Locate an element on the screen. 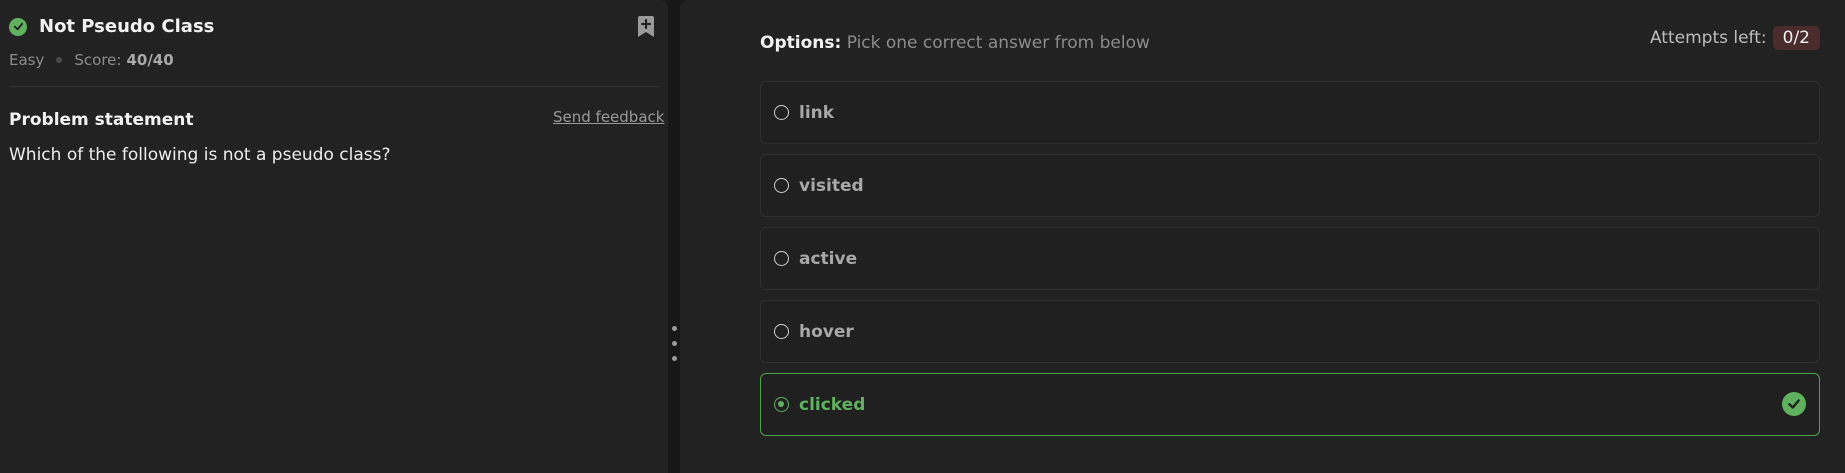 The height and width of the screenshot is (473, 1845). score-label: Score: is located at coordinates (98, 60).